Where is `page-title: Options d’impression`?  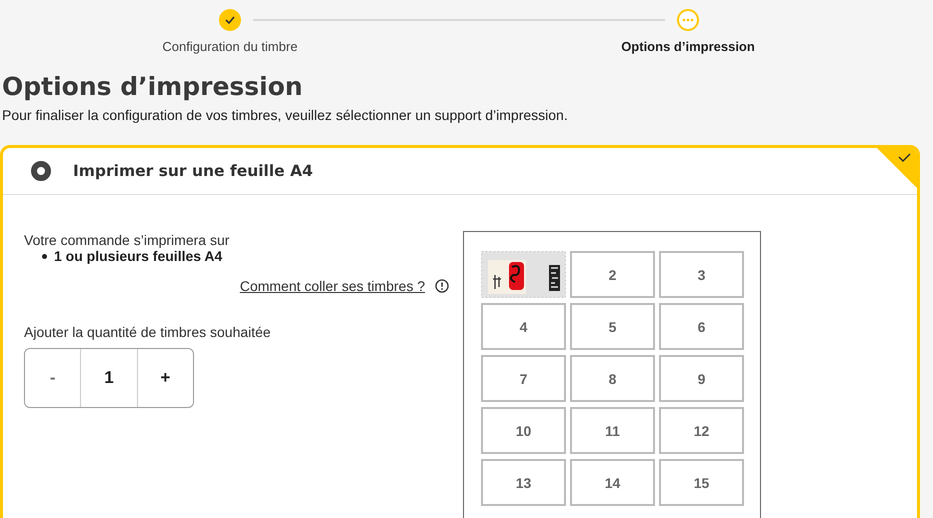
page-title: Options d’impression is located at coordinates (152, 86).